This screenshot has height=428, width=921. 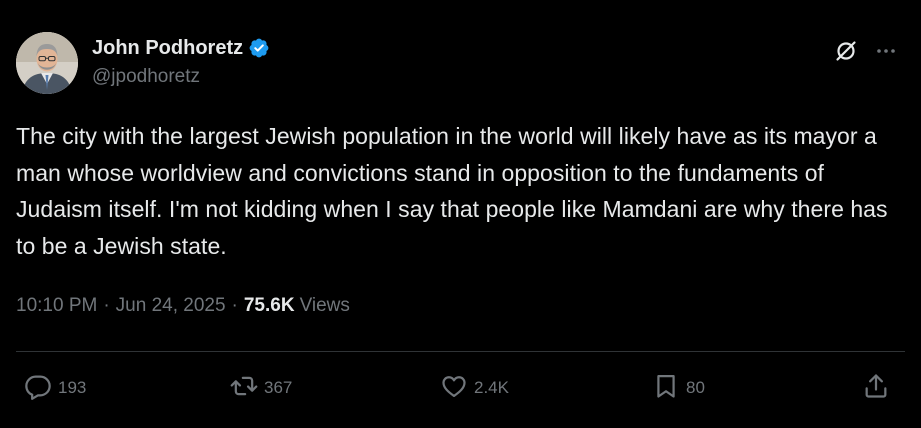 What do you see at coordinates (38, 388) in the screenshot?
I see `reply-icon` at bounding box center [38, 388].